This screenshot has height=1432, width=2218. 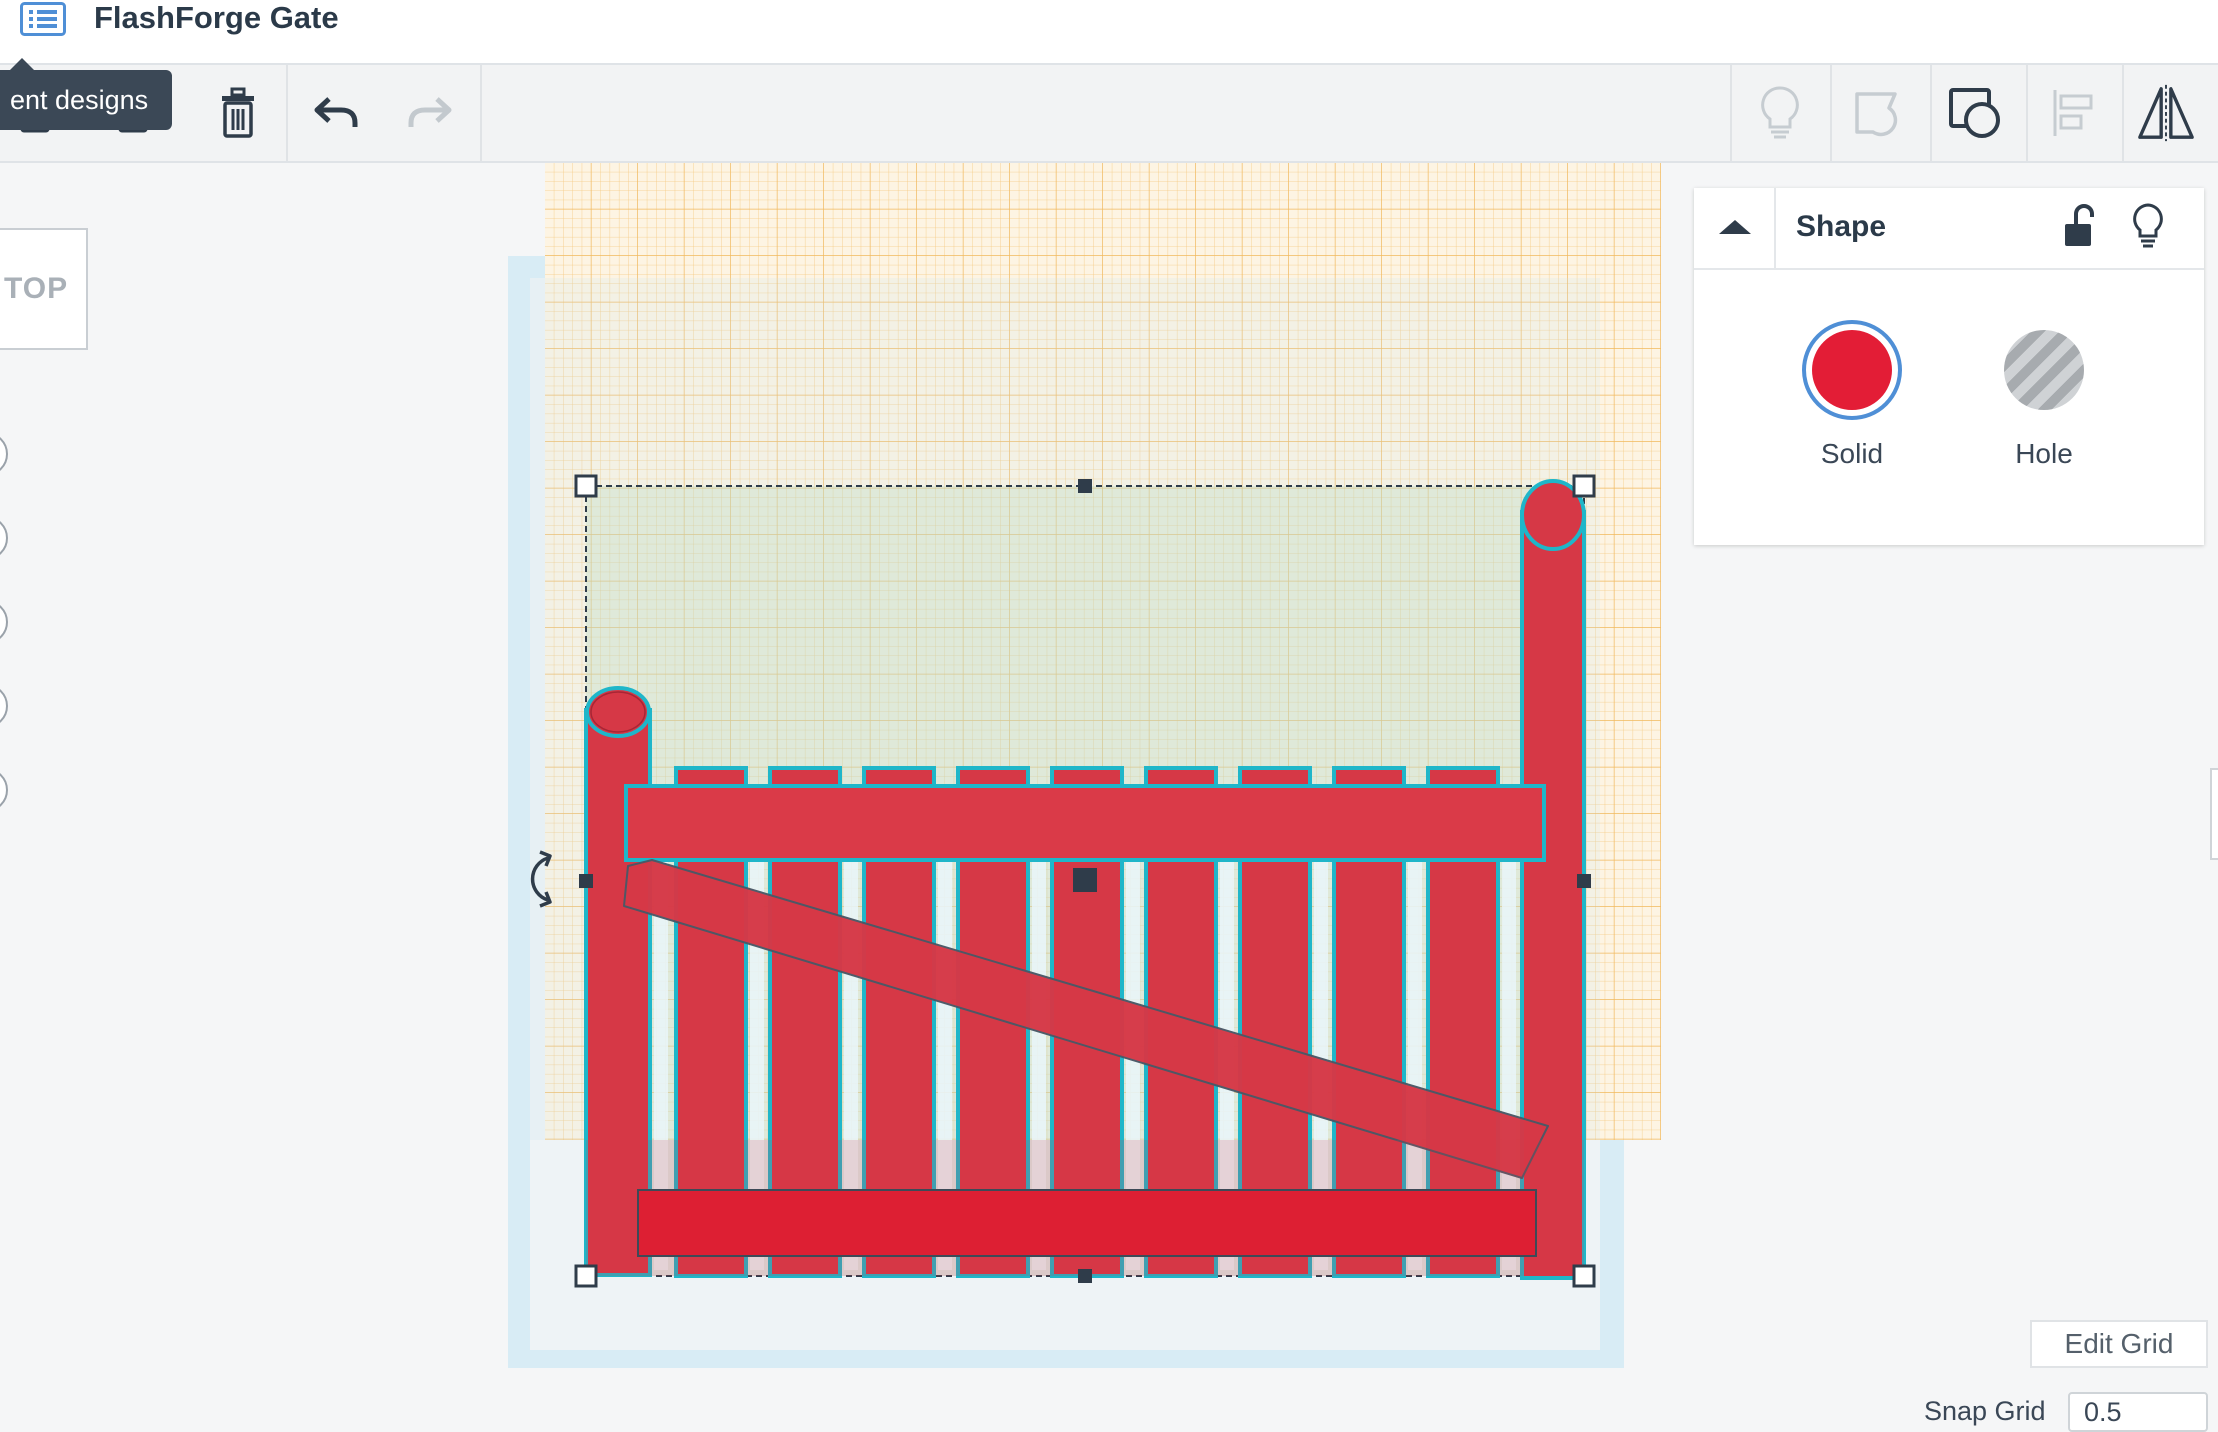 I want to click on shape-panel-title: Shape, so click(x=1841, y=226).